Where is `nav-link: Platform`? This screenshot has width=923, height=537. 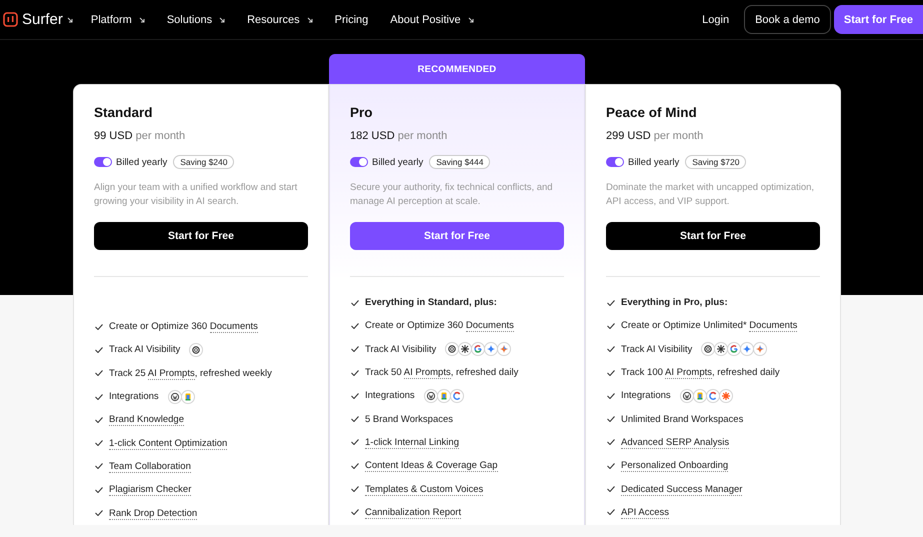
nav-link: Platform is located at coordinates (117, 20).